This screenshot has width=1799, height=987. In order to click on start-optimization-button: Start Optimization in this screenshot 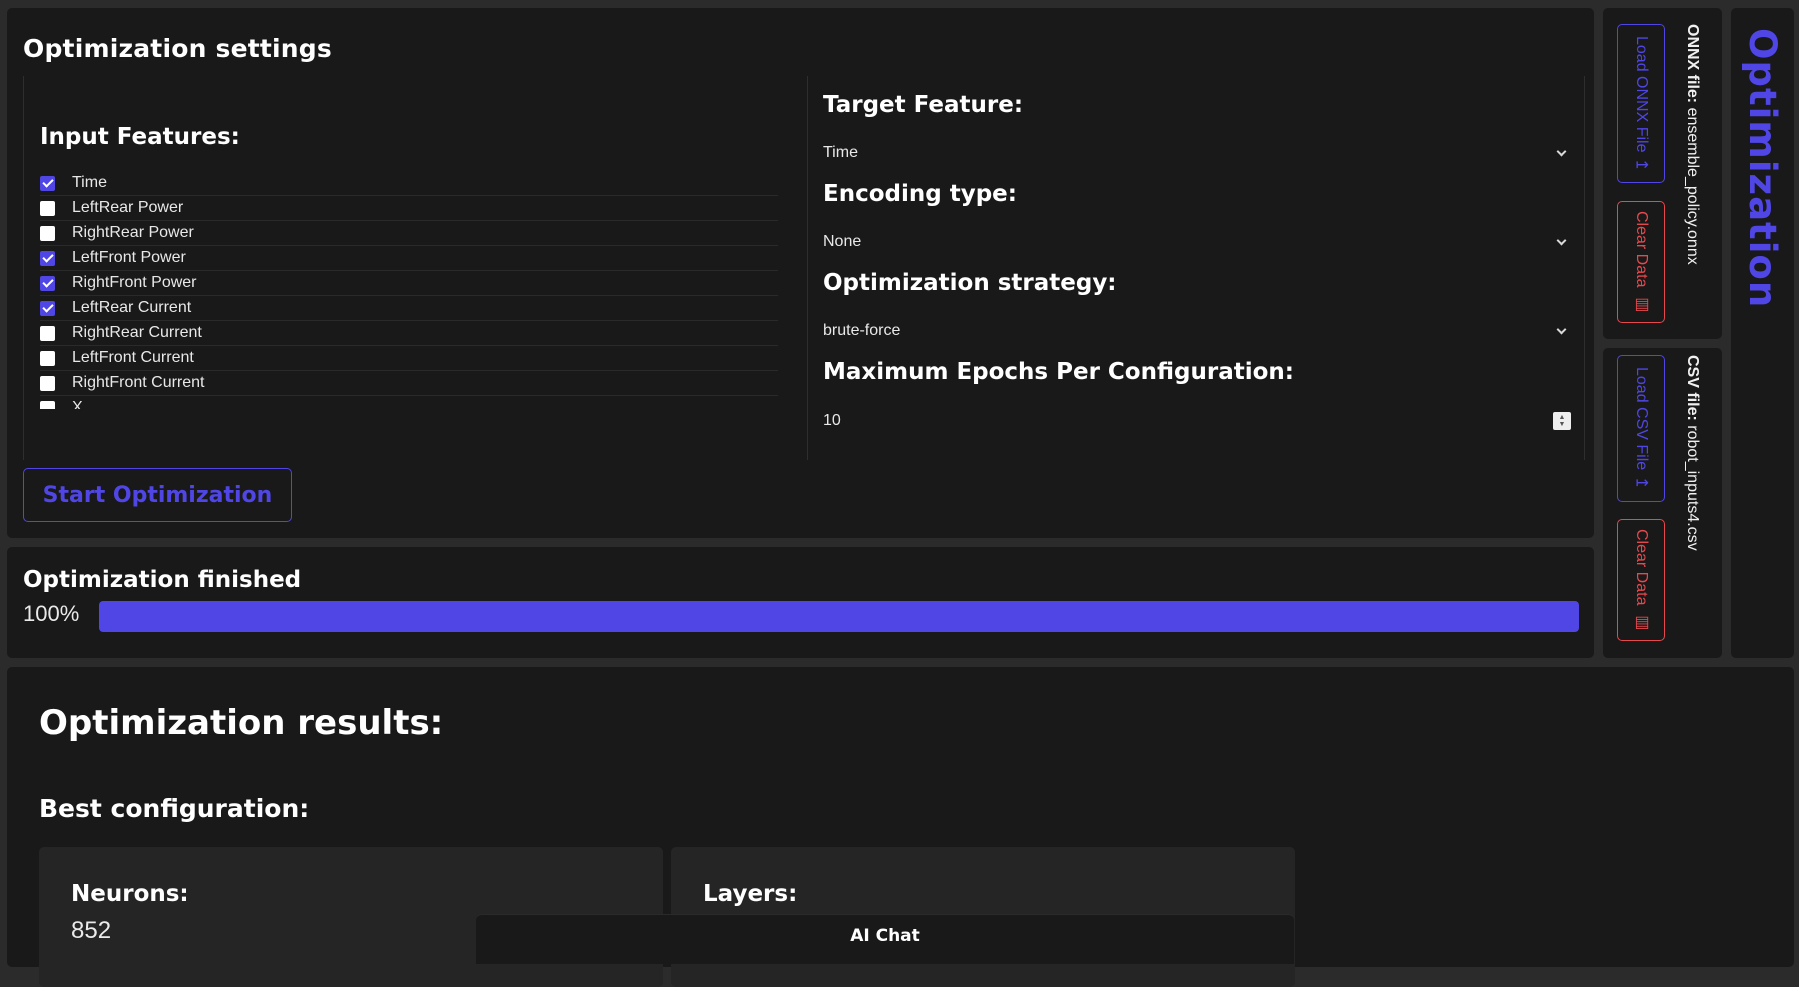, I will do `click(157, 495)`.